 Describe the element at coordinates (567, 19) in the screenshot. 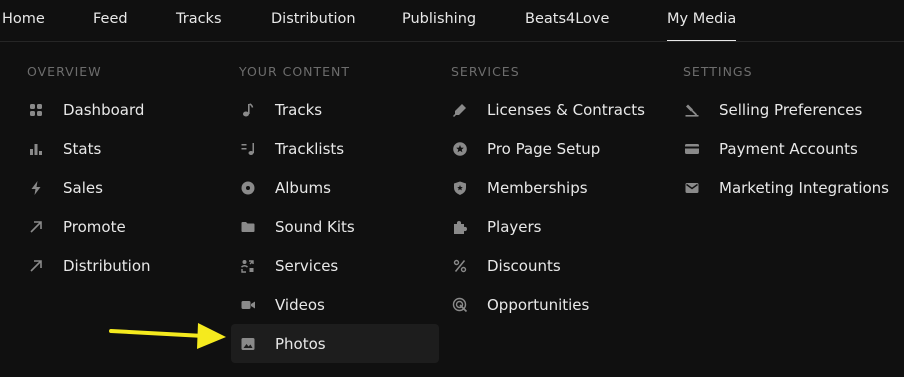

I see `nav-beats4love: Beats4Love` at that location.